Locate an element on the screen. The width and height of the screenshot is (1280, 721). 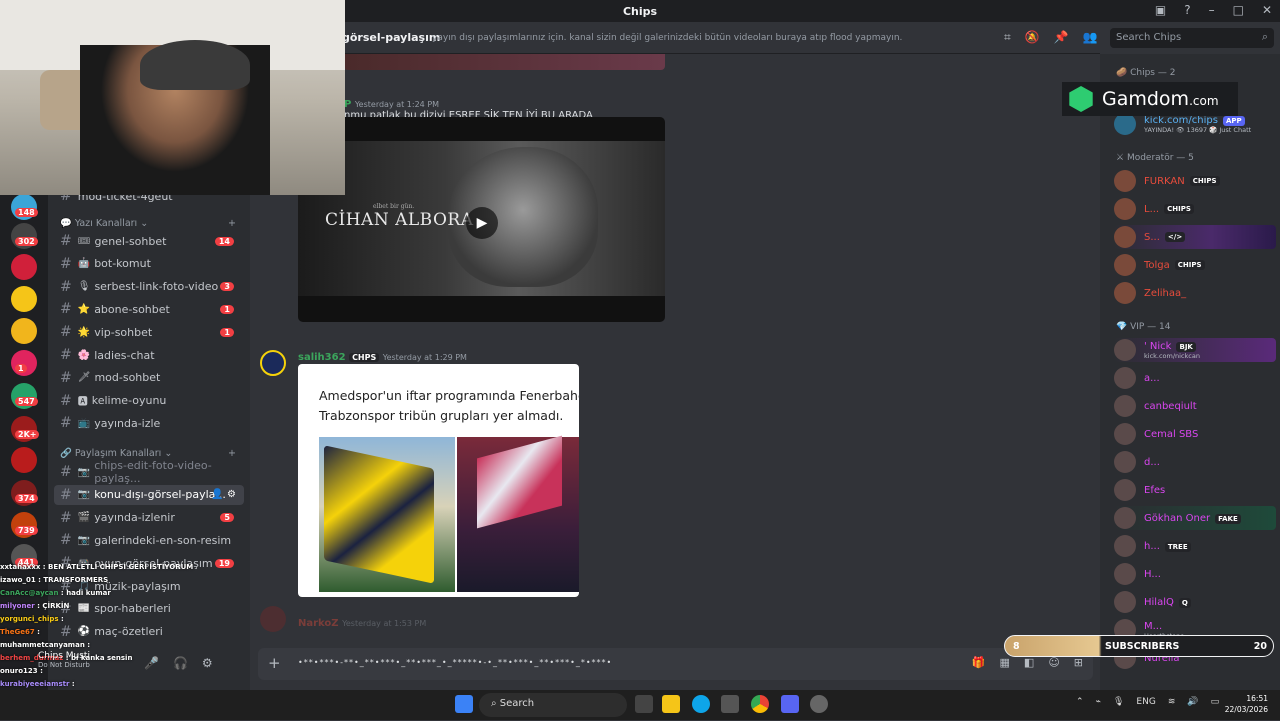
network-icon: ⌁ is located at coordinates (1098, 702).